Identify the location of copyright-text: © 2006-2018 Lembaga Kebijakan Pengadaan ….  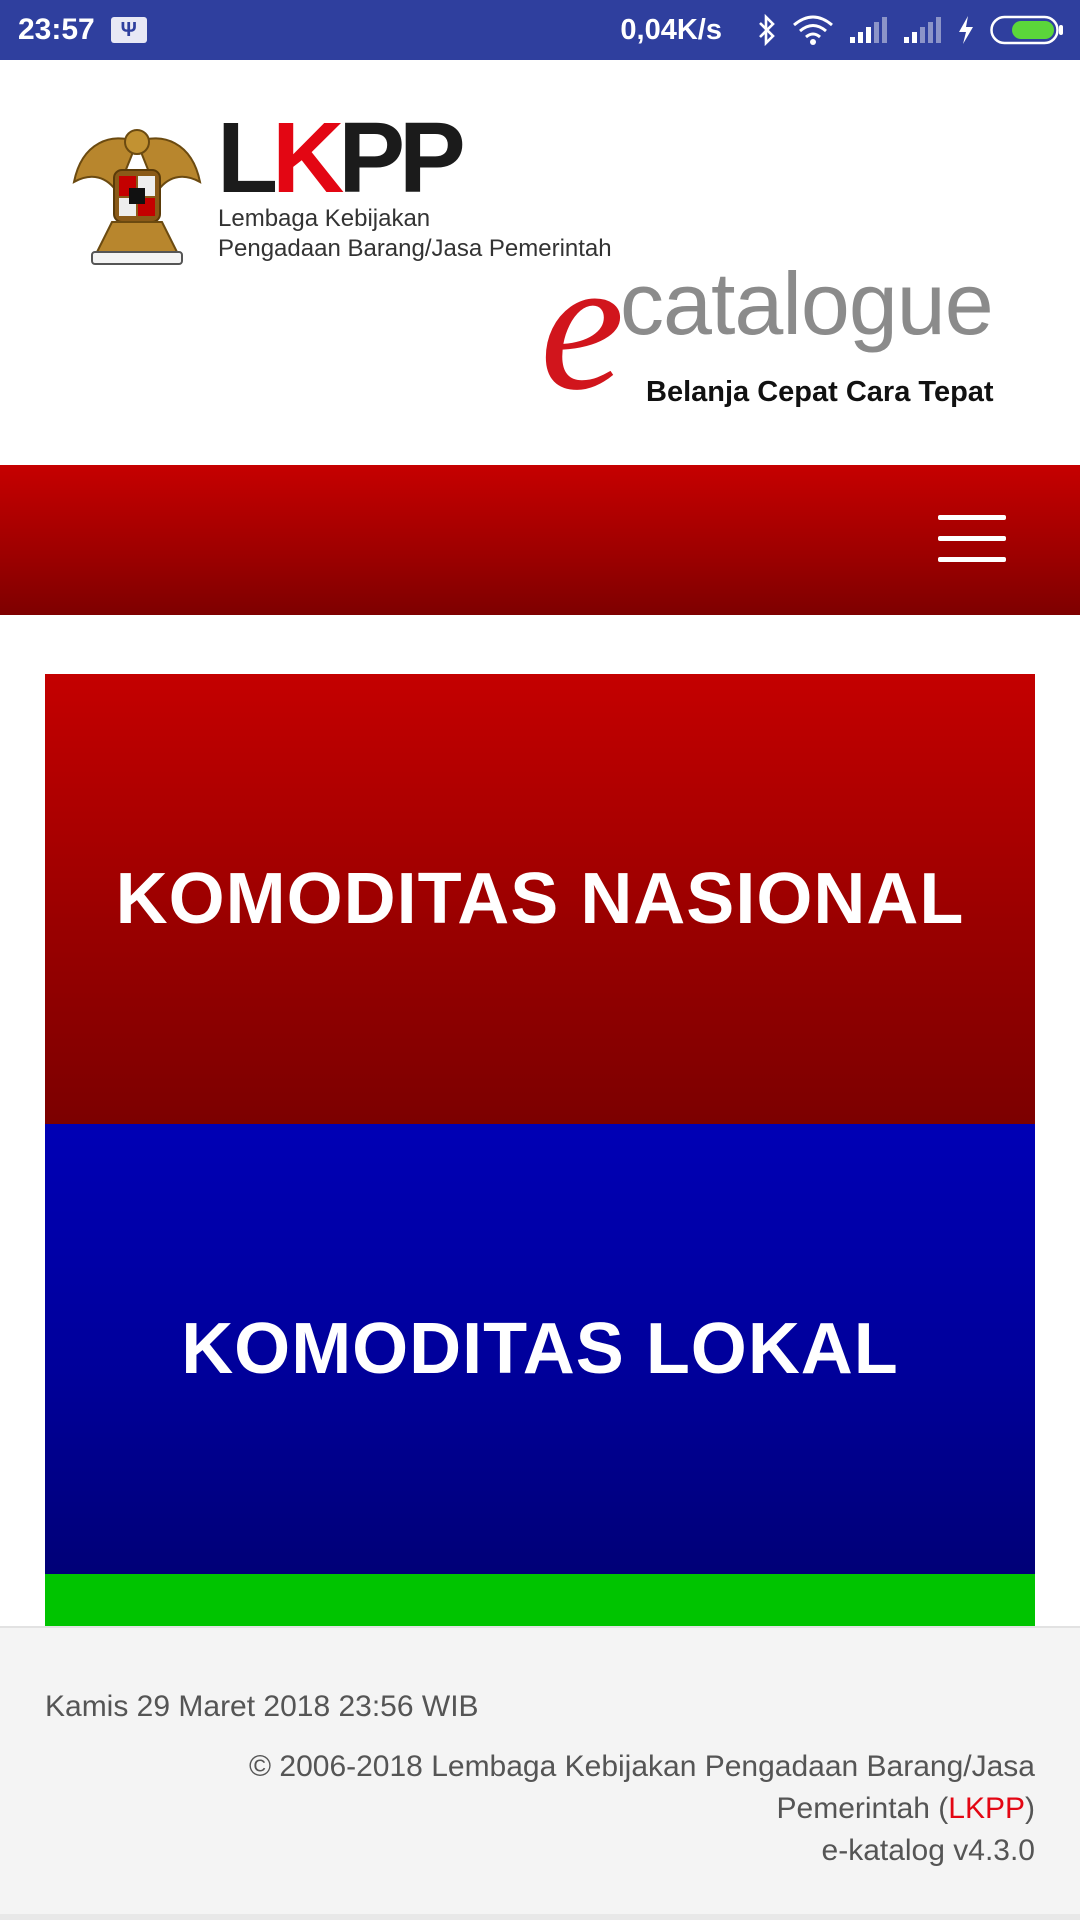
(641, 1787).